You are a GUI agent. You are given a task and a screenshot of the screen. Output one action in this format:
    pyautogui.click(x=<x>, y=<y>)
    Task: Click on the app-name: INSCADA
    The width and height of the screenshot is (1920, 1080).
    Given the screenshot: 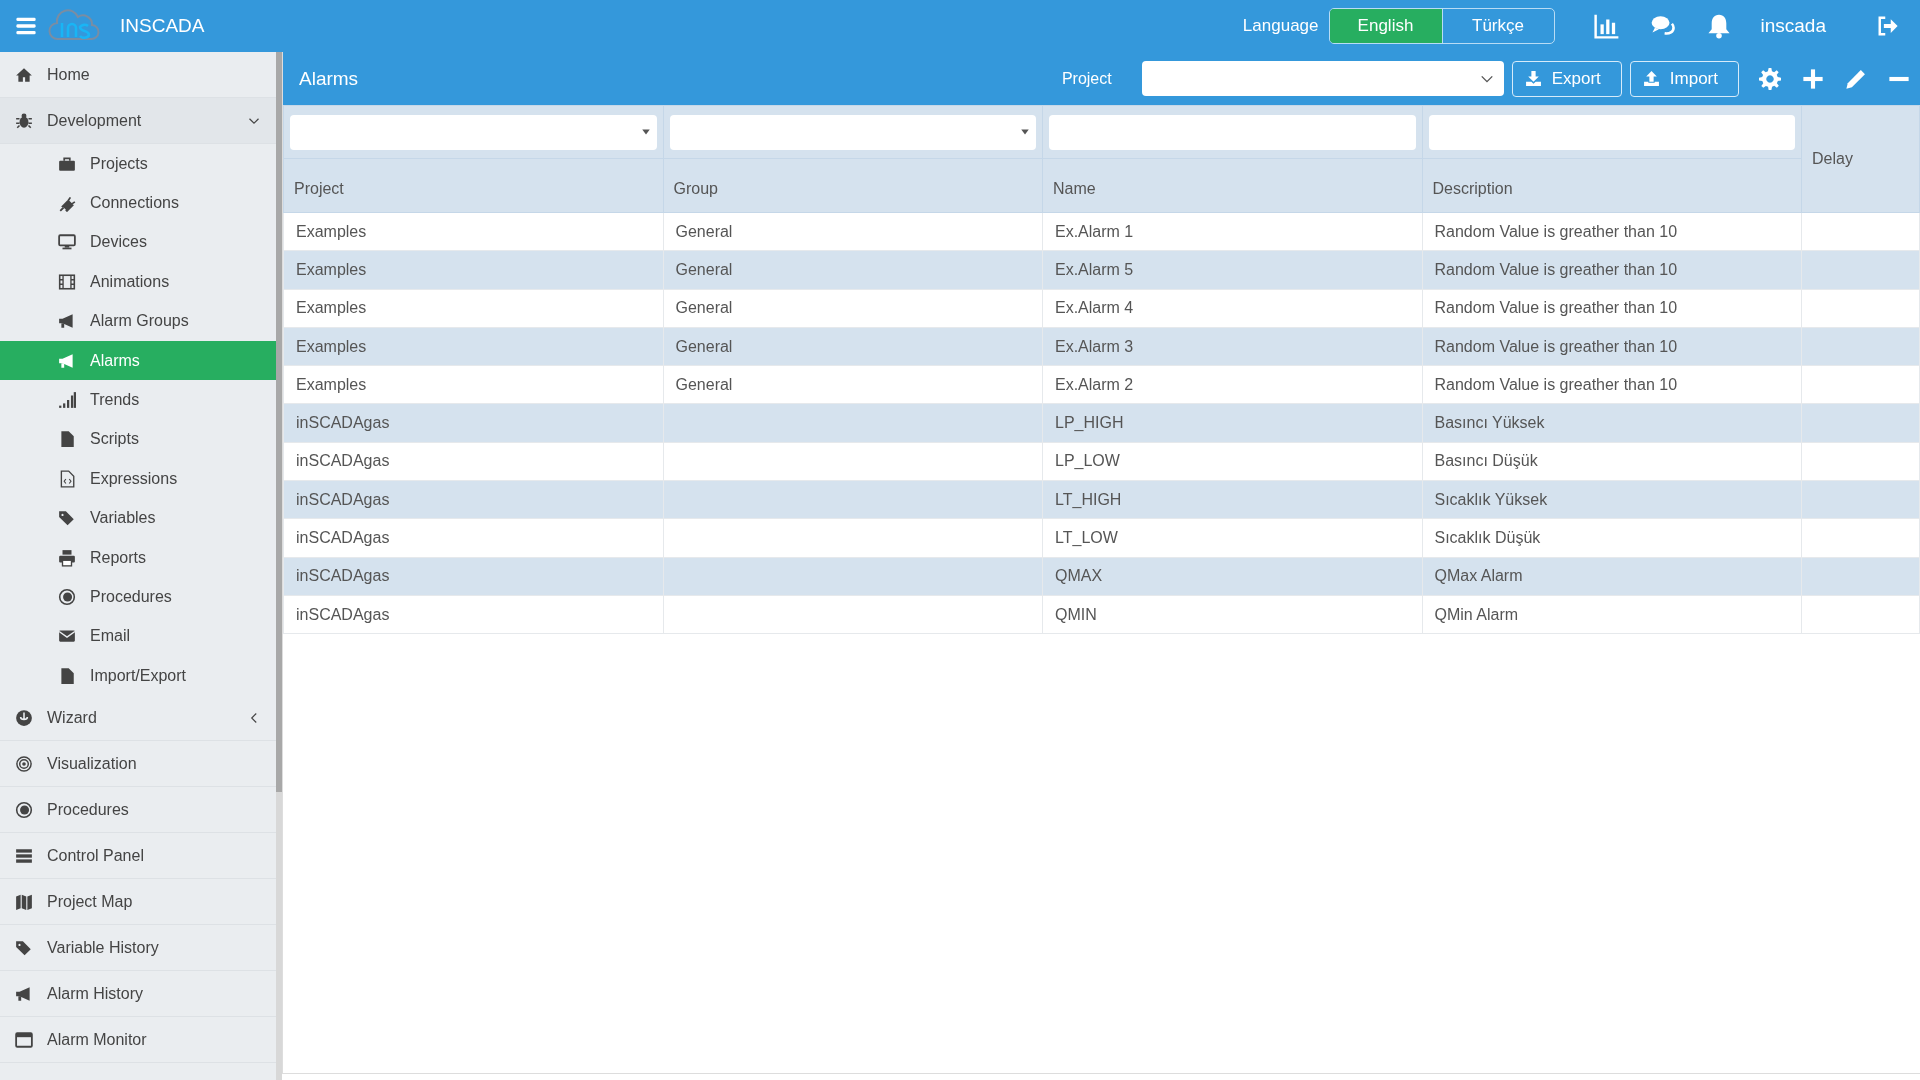 What is the action you would take?
    pyautogui.click(x=162, y=26)
    